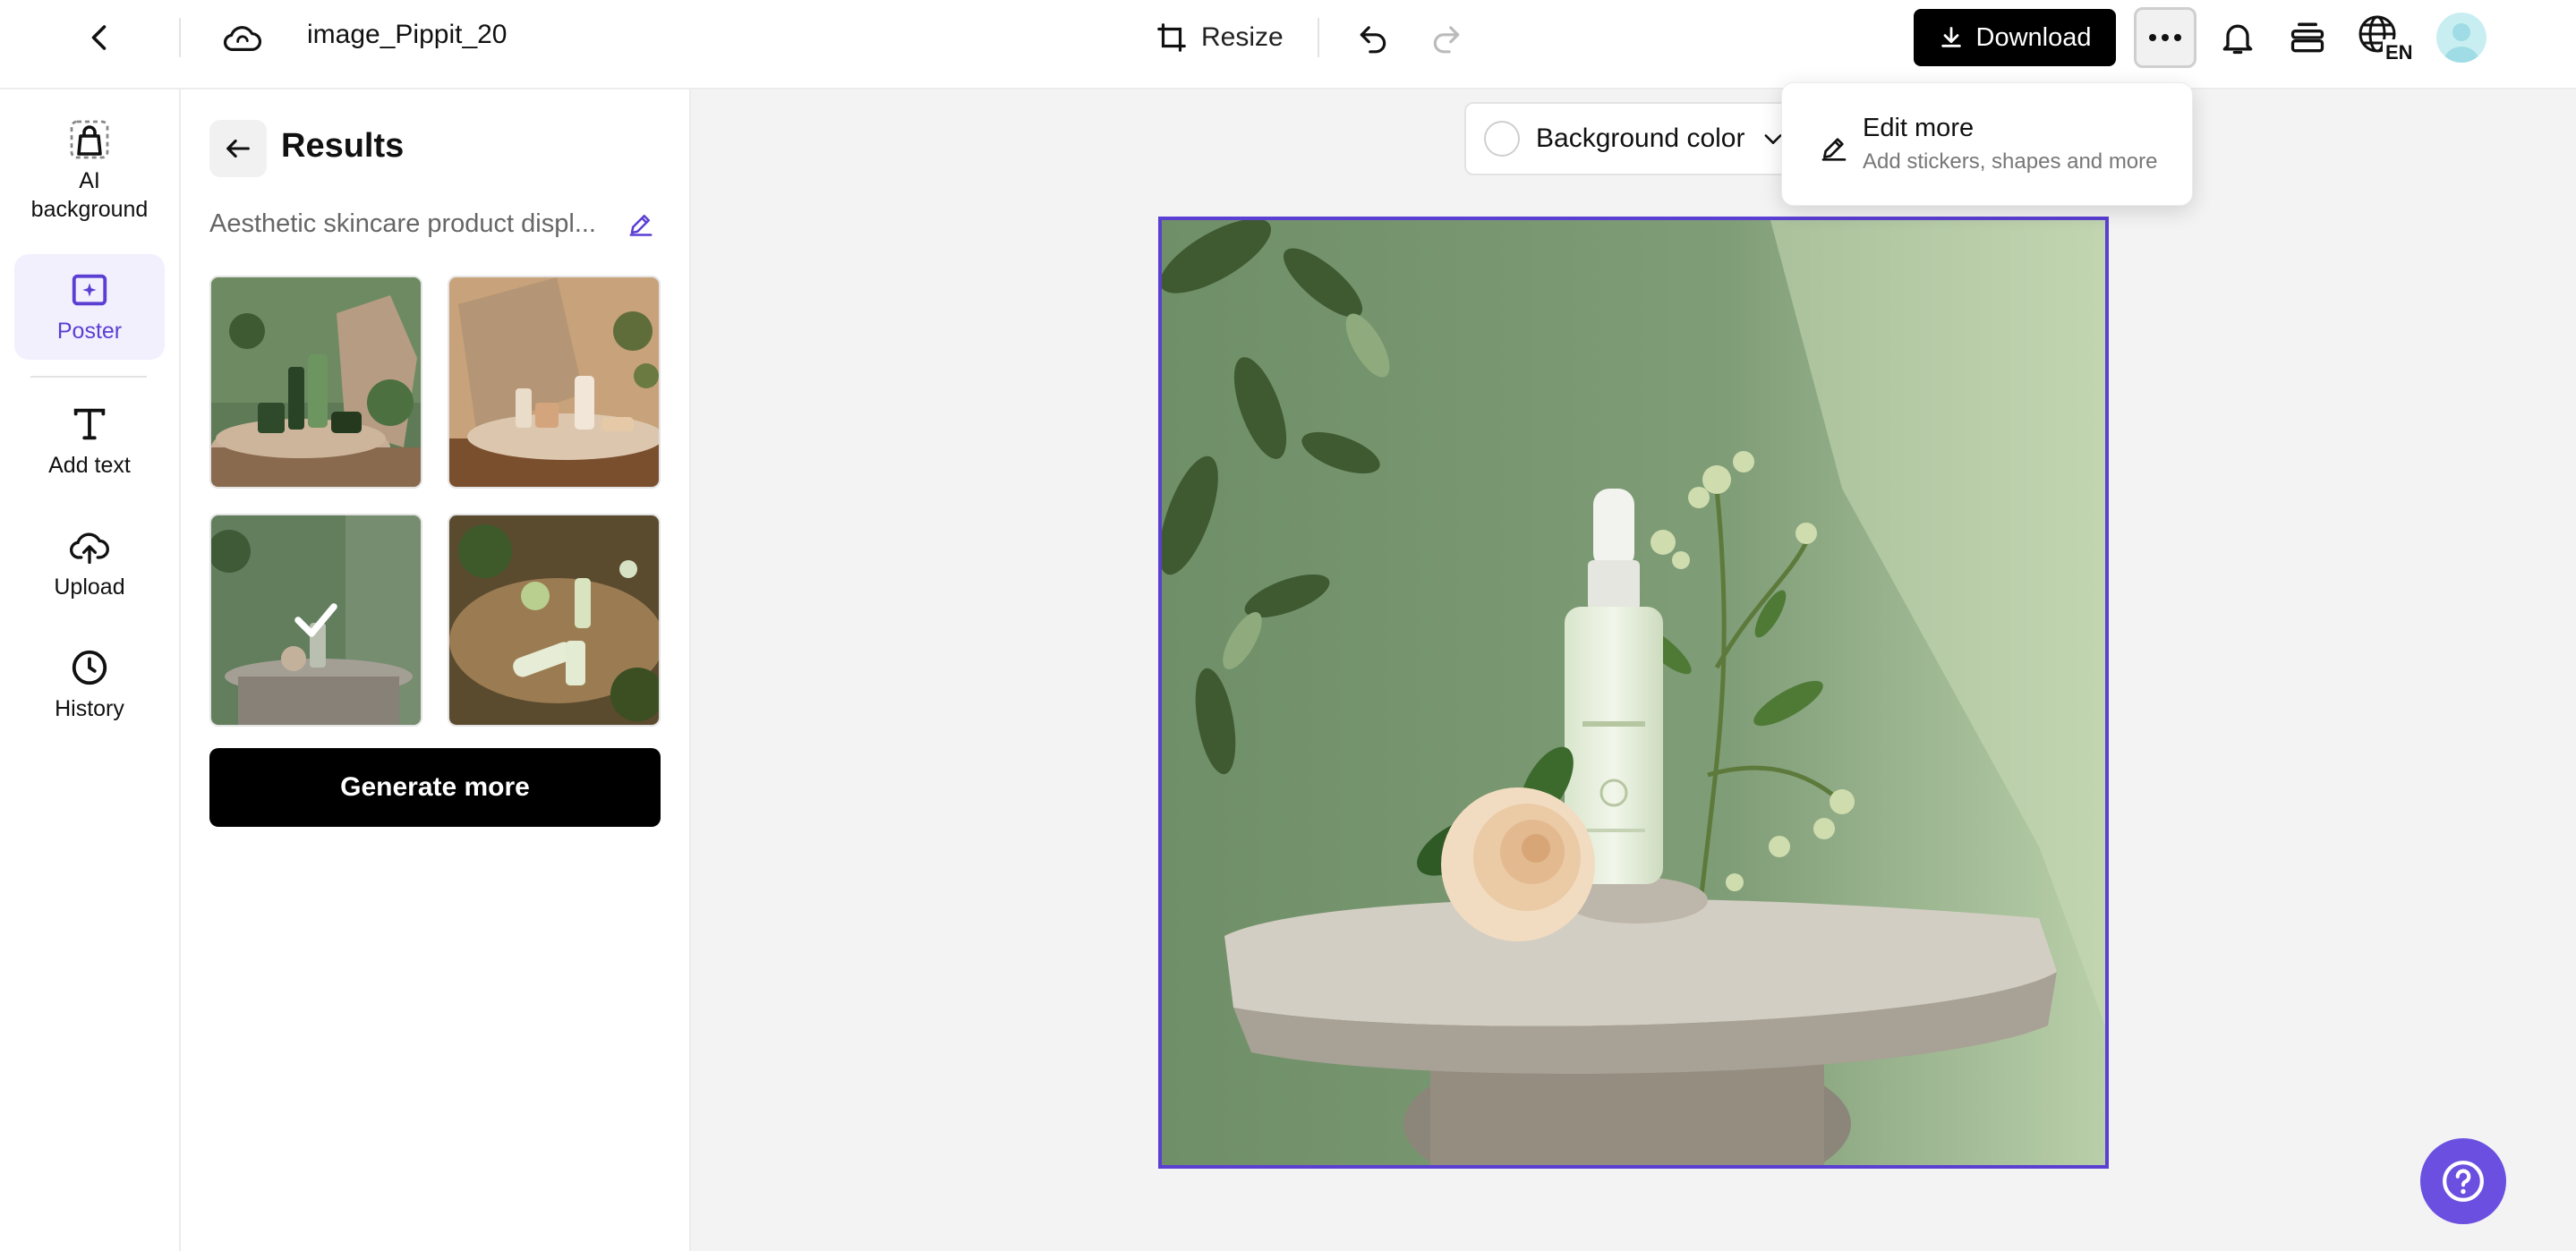 Image resolution: width=2576 pixels, height=1251 pixels. What do you see at coordinates (89, 290) in the screenshot?
I see `poster-icon` at bounding box center [89, 290].